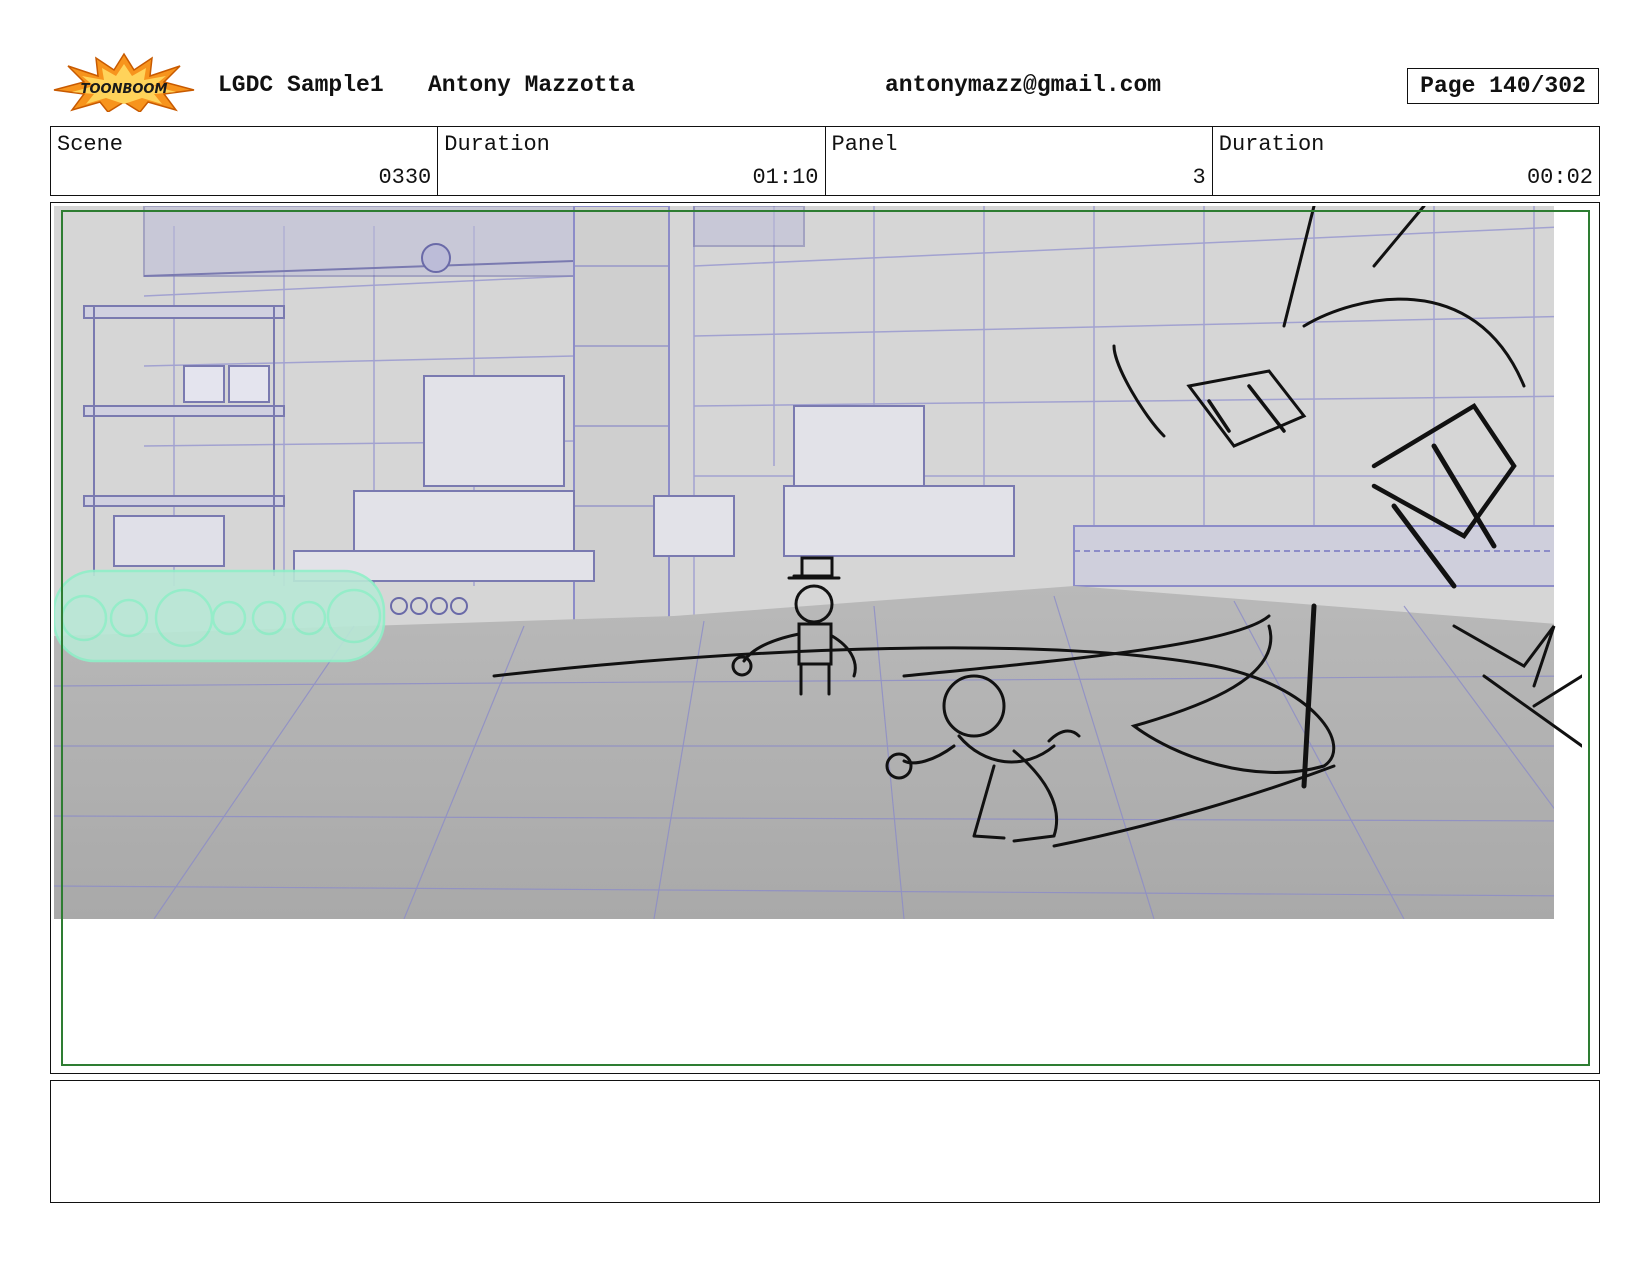 The width and height of the screenshot is (1648, 1276). What do you see at coordinates (90, 144) in the screenshot?
I see `scene-label: Scene` at bounding box center [90, 144].